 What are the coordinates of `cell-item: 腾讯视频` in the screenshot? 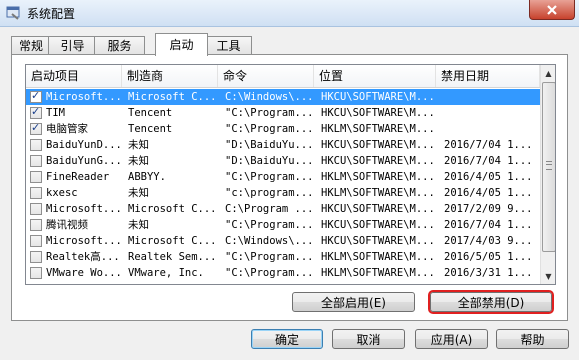 It's located at (67, 225).